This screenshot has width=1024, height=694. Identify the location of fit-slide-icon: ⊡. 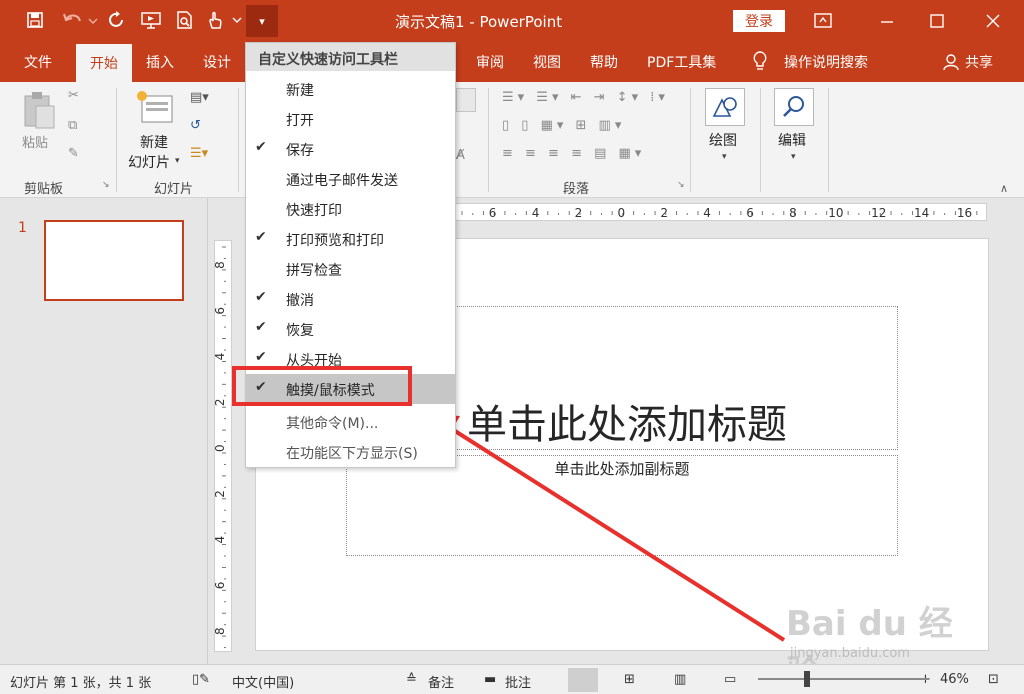
(993, 679).